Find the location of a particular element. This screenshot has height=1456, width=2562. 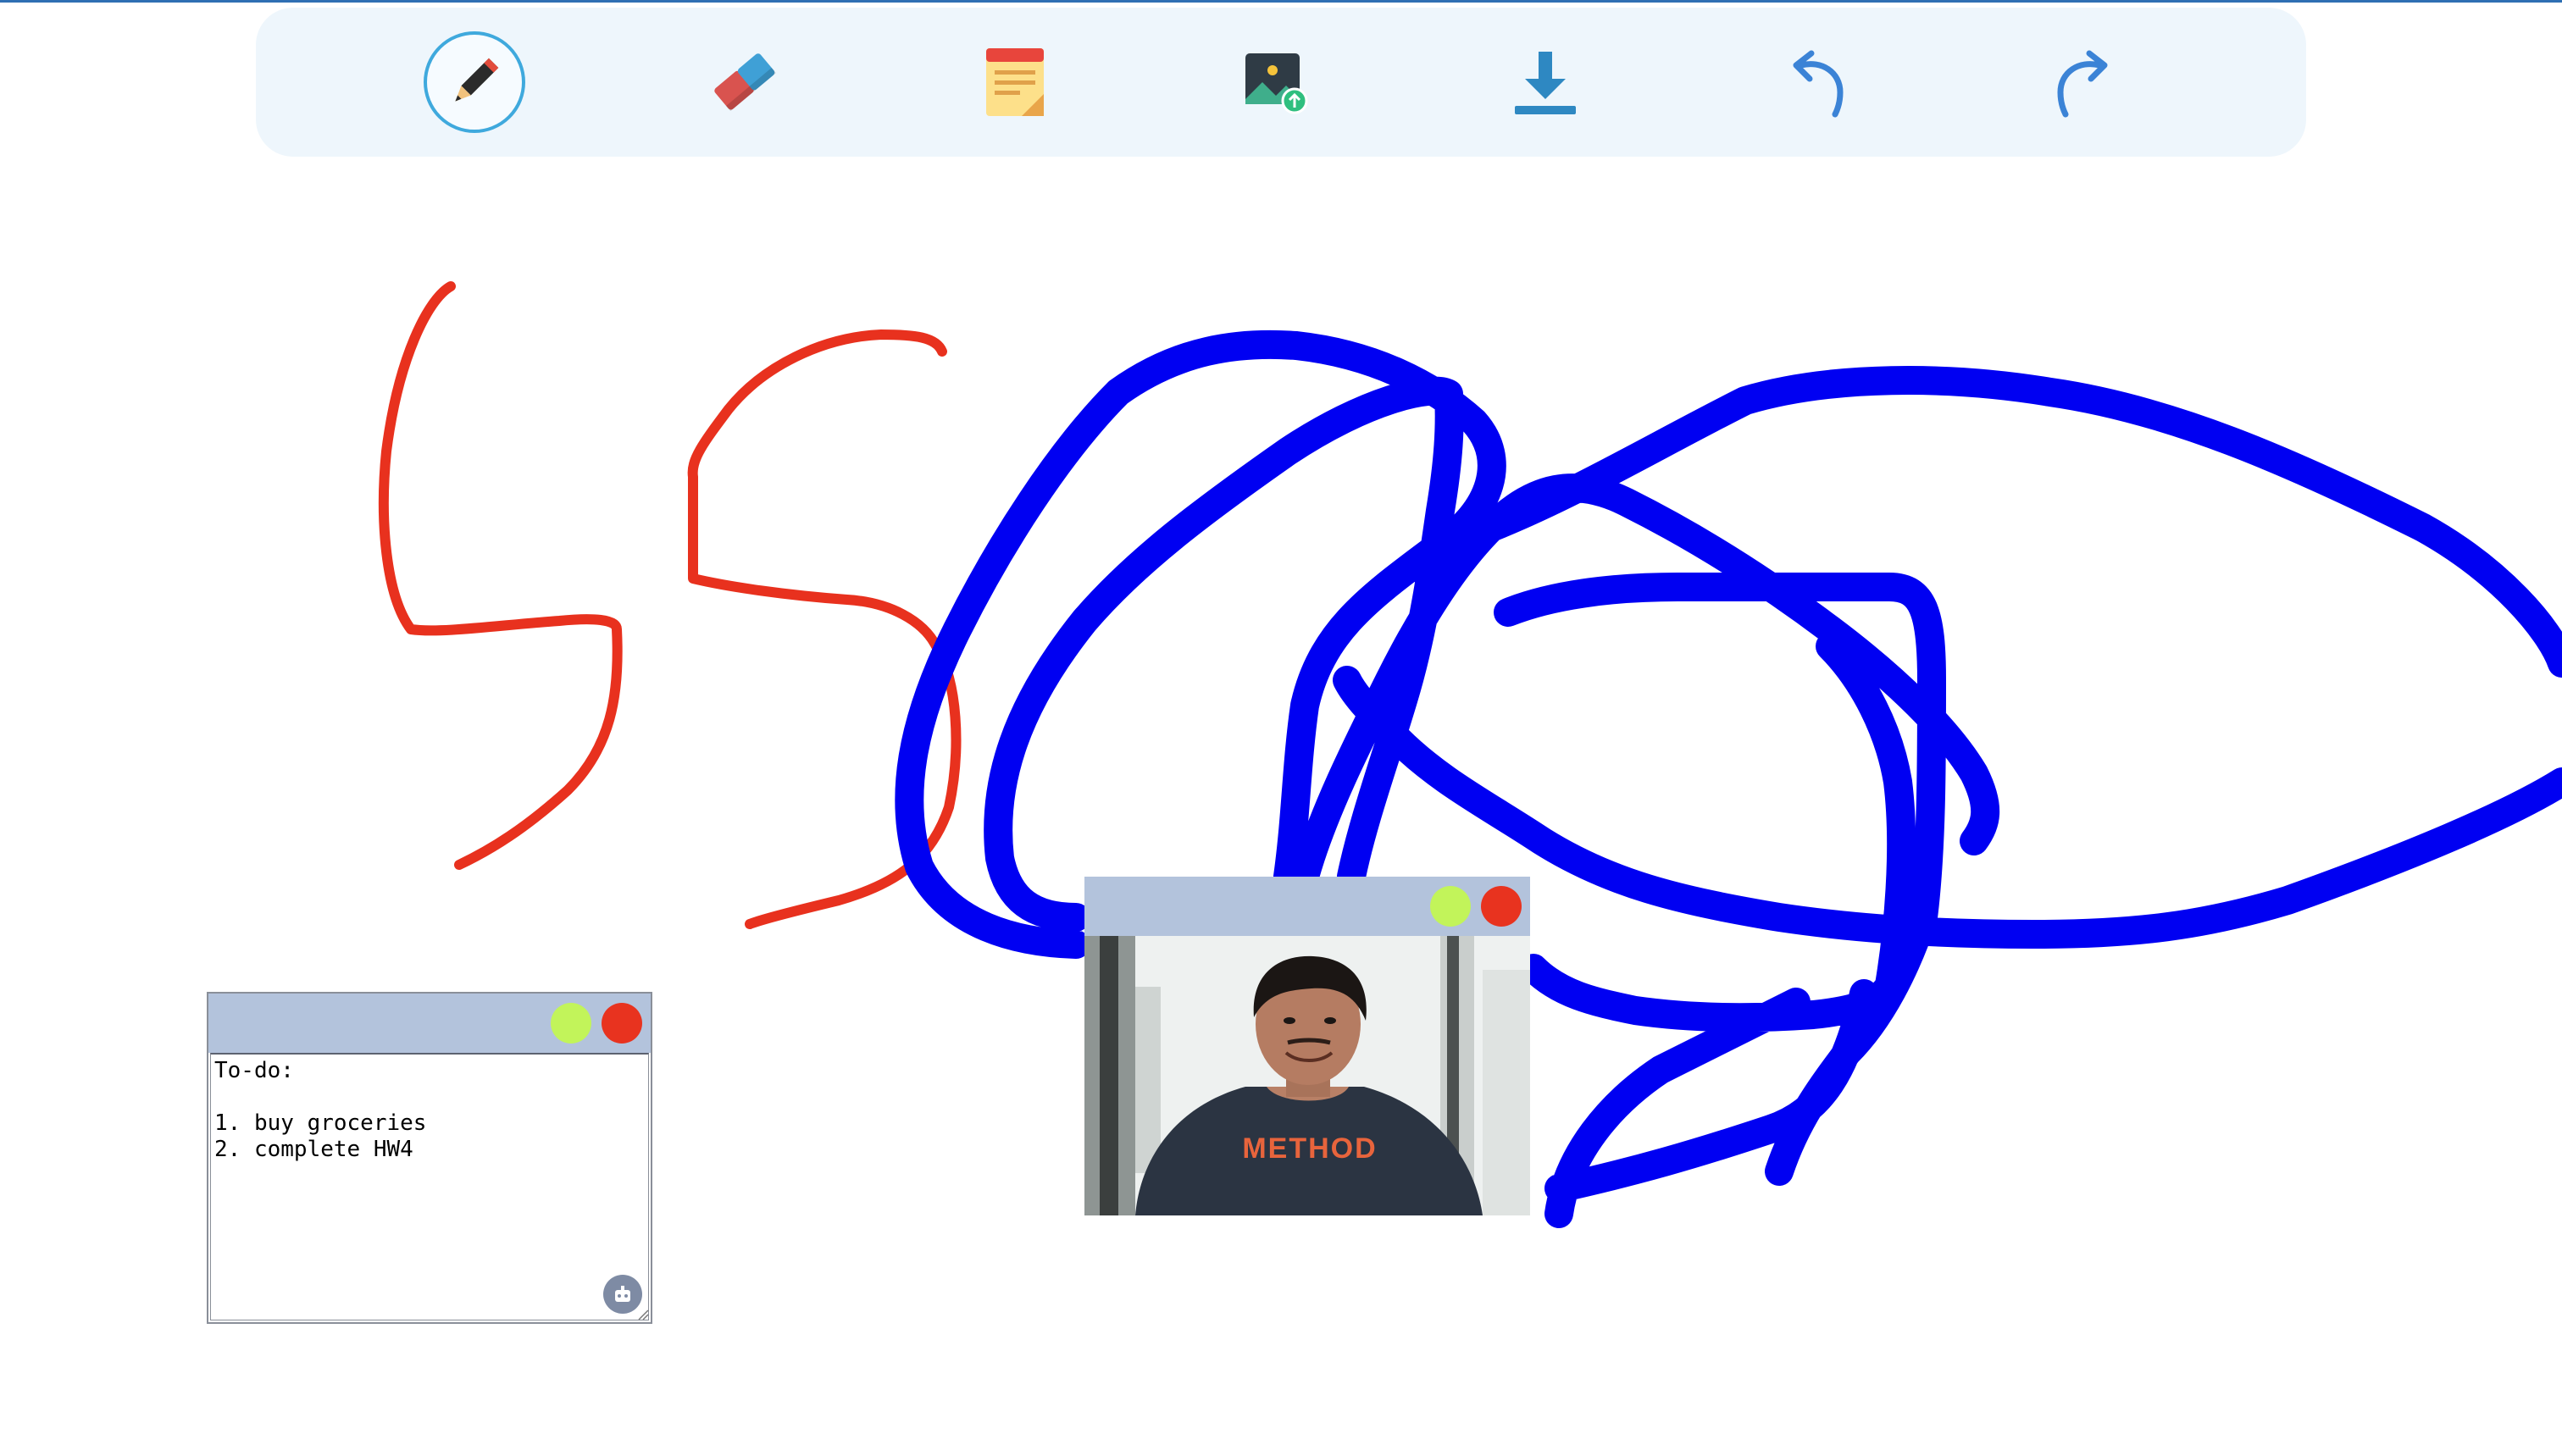

image-upload-tool-button is located at coordinates (1276, 82).